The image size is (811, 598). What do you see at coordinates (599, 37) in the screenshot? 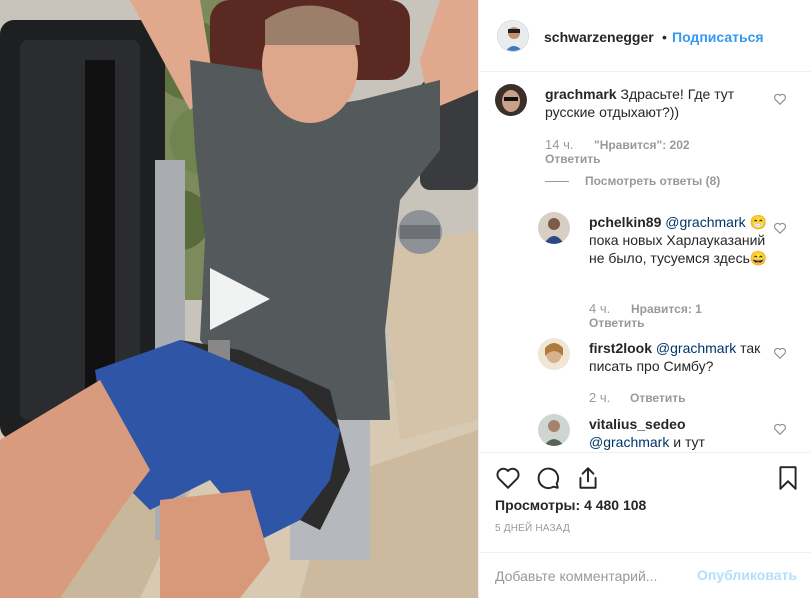
I see `author-username: schwarzenegger` at bounding box center [599, 37].